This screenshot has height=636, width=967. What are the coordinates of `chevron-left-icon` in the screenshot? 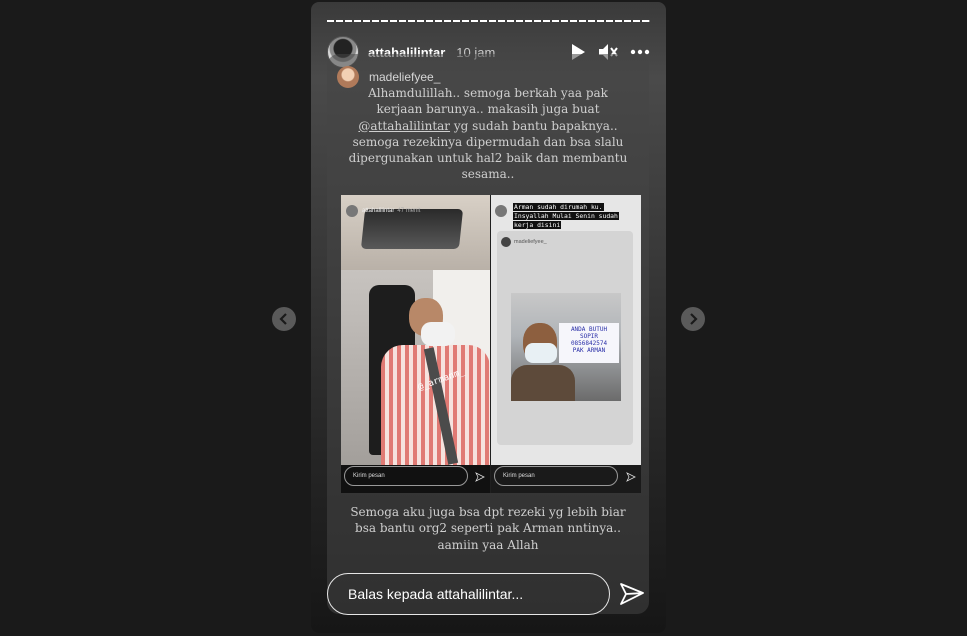 It's located at (284, 319).